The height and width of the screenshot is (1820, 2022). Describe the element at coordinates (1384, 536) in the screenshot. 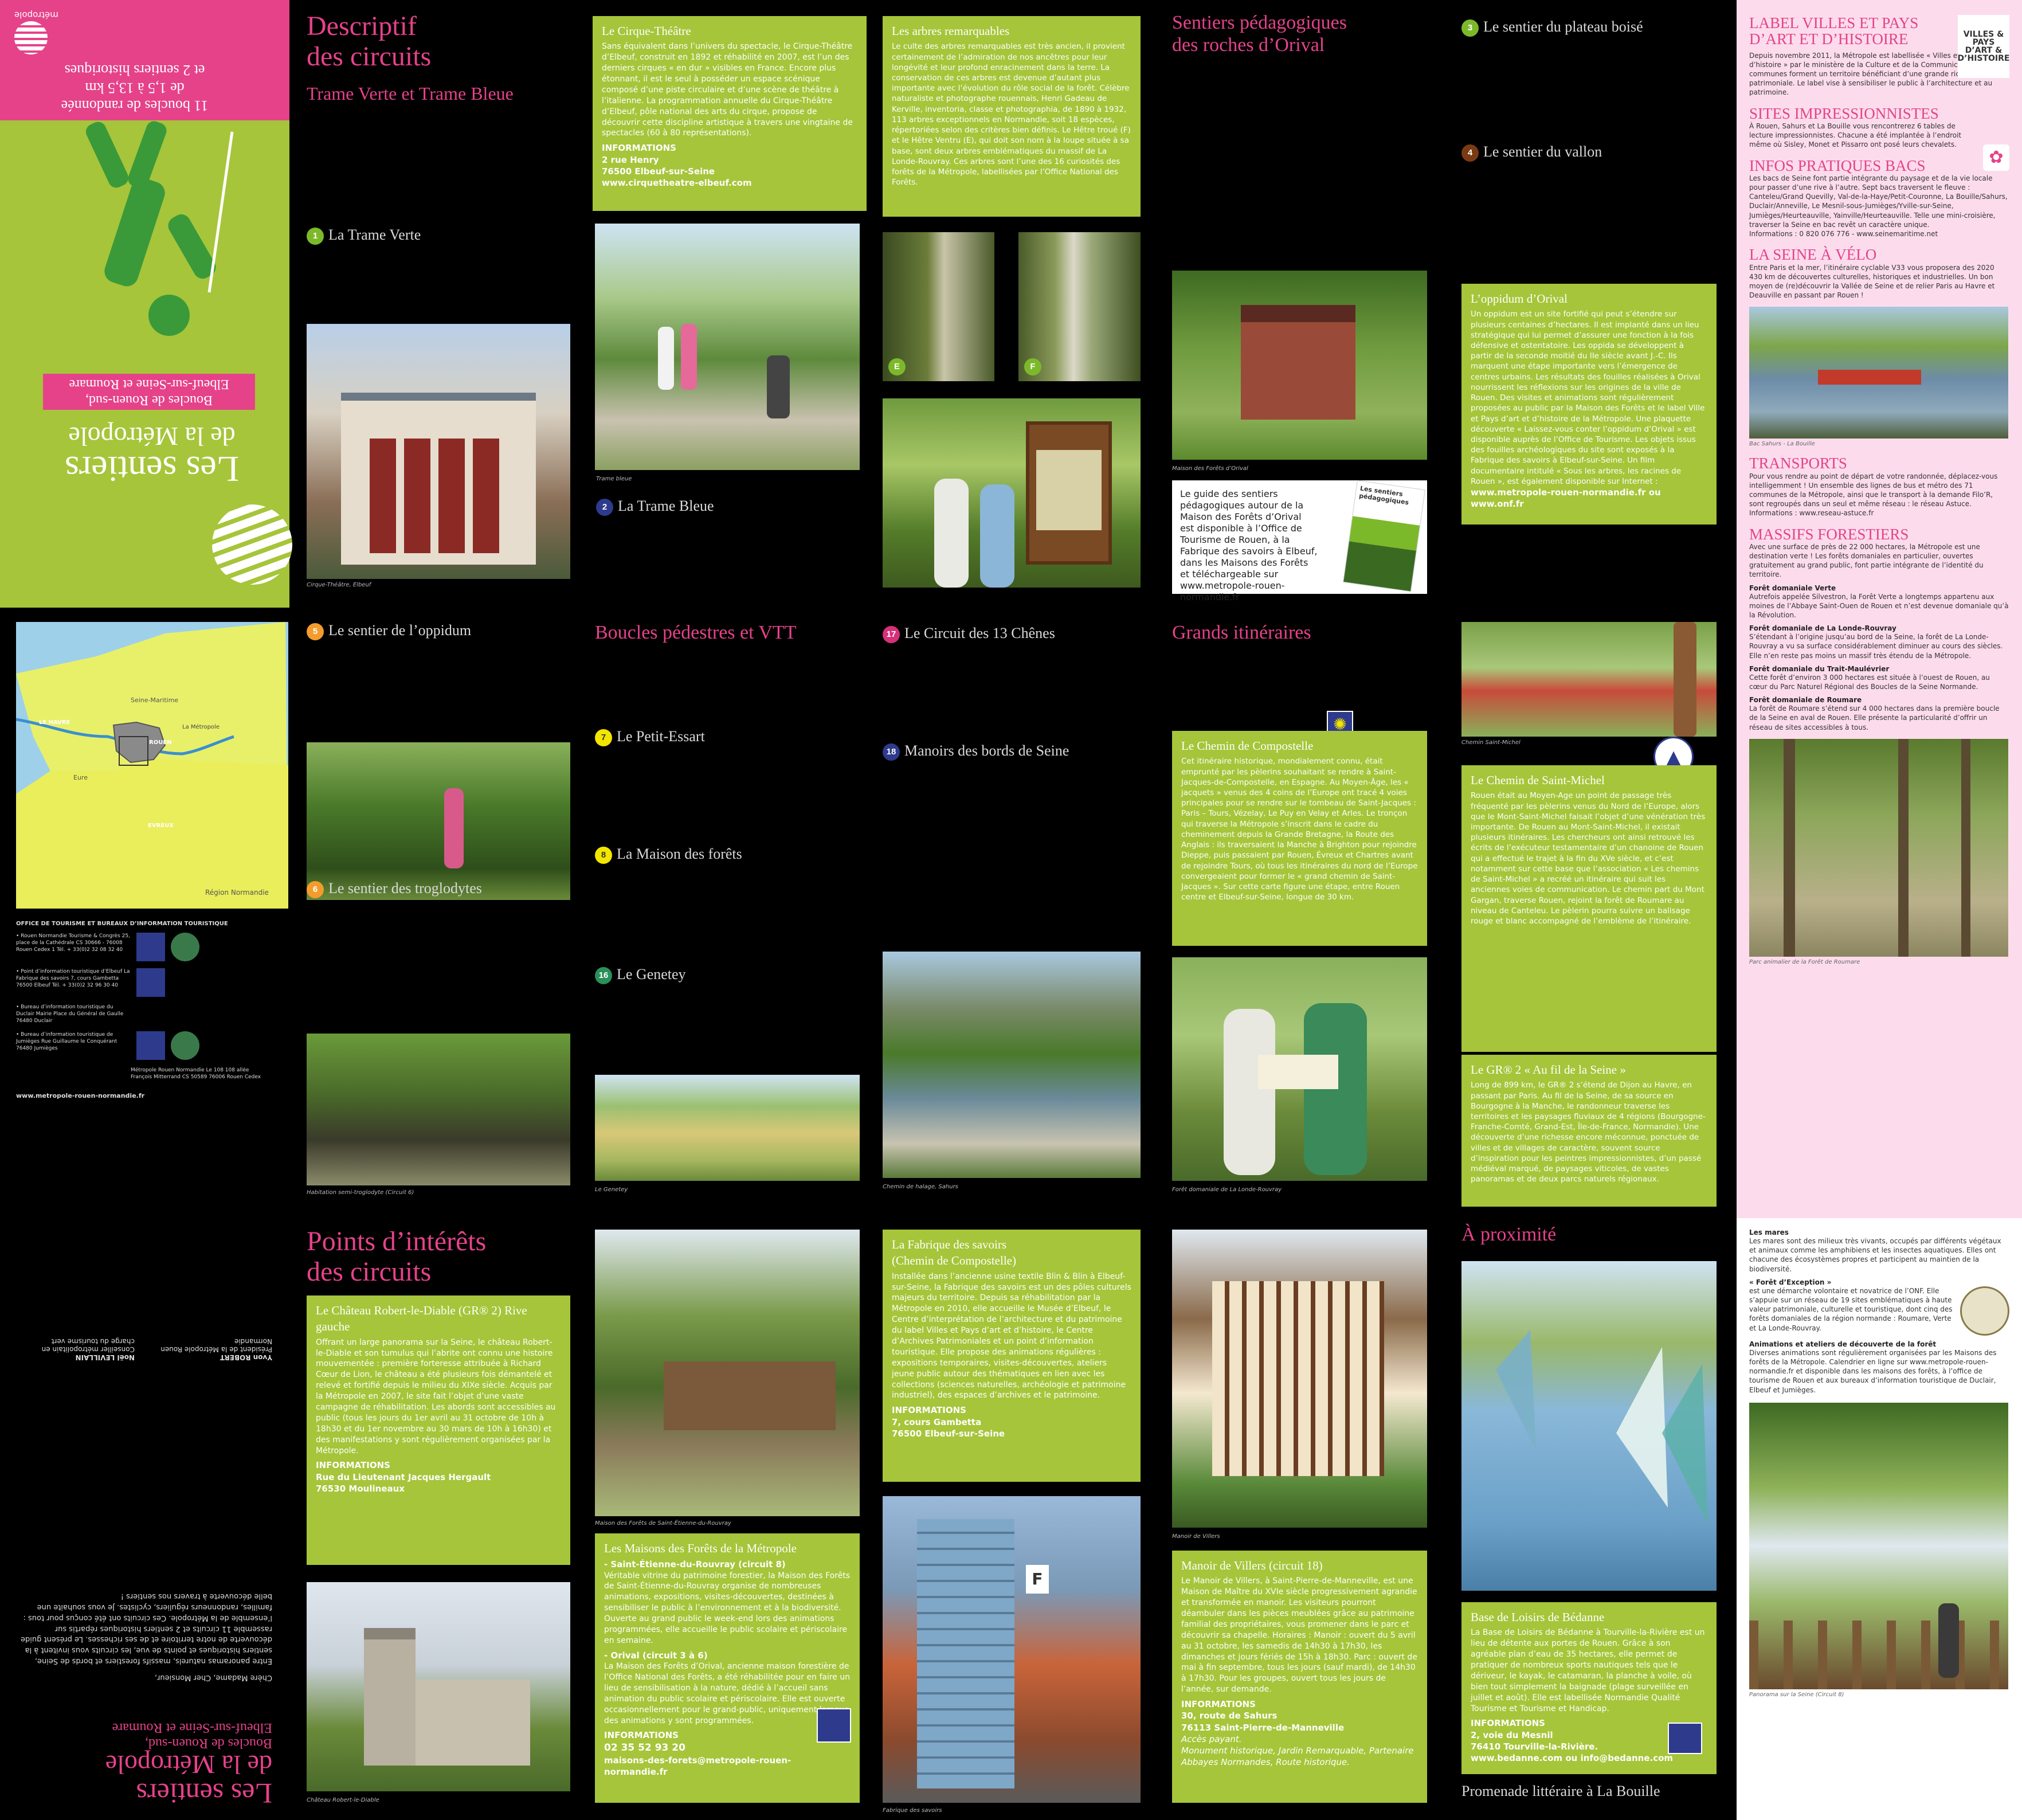

I see `orival-guide-cover: Les sentiers pédagogiques` at that location.